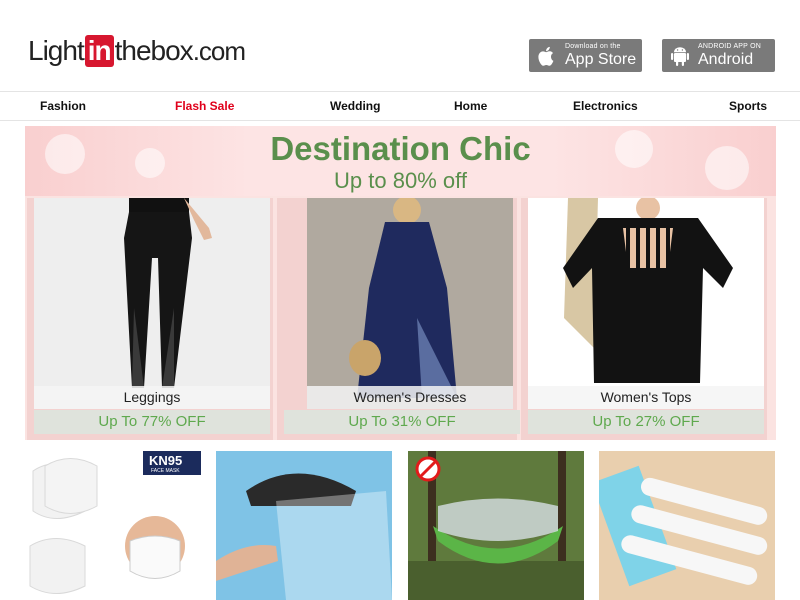 The width and height of the screenshot is (800, 600). I want to click on product-tile-thermometer, so click(687, 525).